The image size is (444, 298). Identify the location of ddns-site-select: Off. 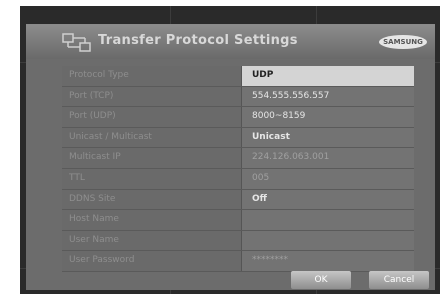
(328, 199).